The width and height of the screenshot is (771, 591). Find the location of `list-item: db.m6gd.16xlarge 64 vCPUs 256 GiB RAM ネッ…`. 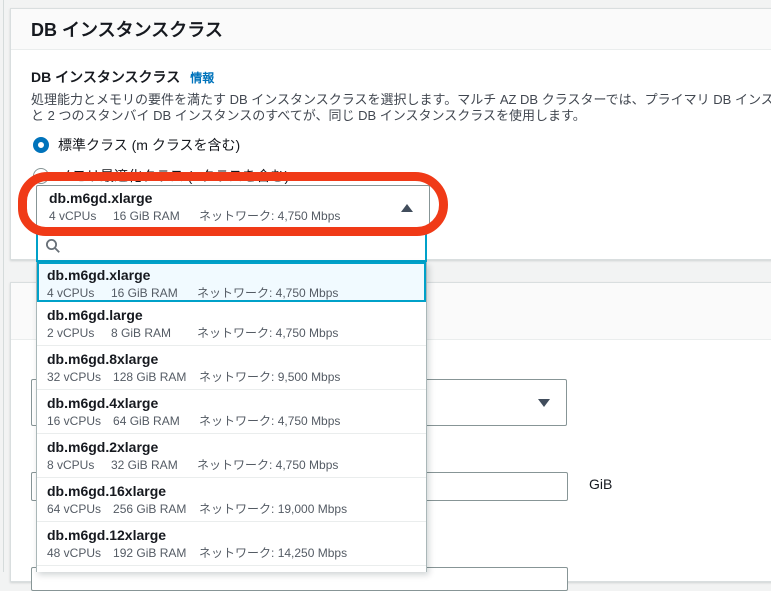

list-item: db.m6gd.16xlarge 64 vCPUs 256 GiB RAM ネッ… is located at coordinates (231, 500).